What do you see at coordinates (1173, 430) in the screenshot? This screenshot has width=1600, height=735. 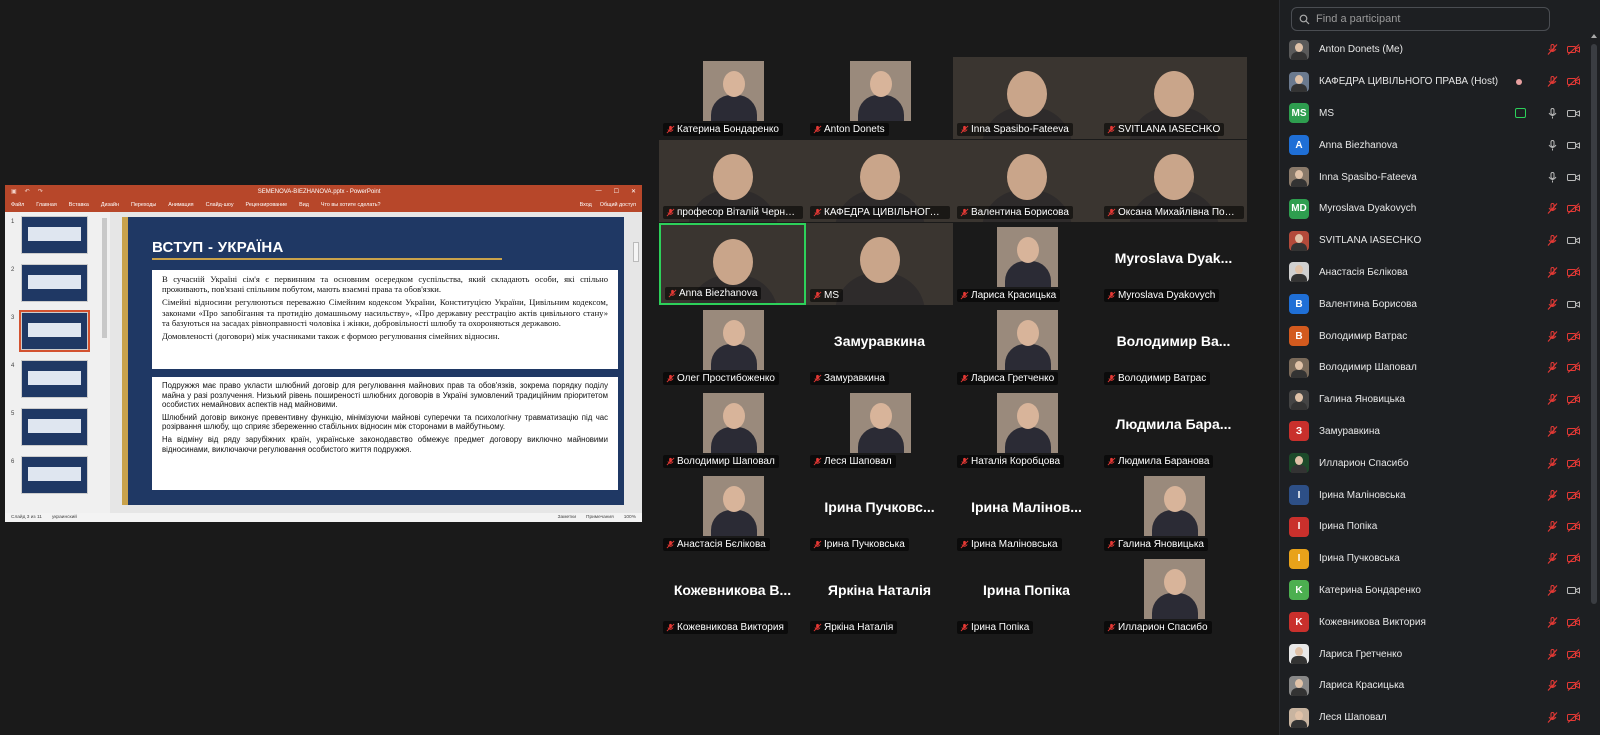 I see `participant-tile: Людмила Бара... Людмила Баранова` at bounding box center [1173, 430].